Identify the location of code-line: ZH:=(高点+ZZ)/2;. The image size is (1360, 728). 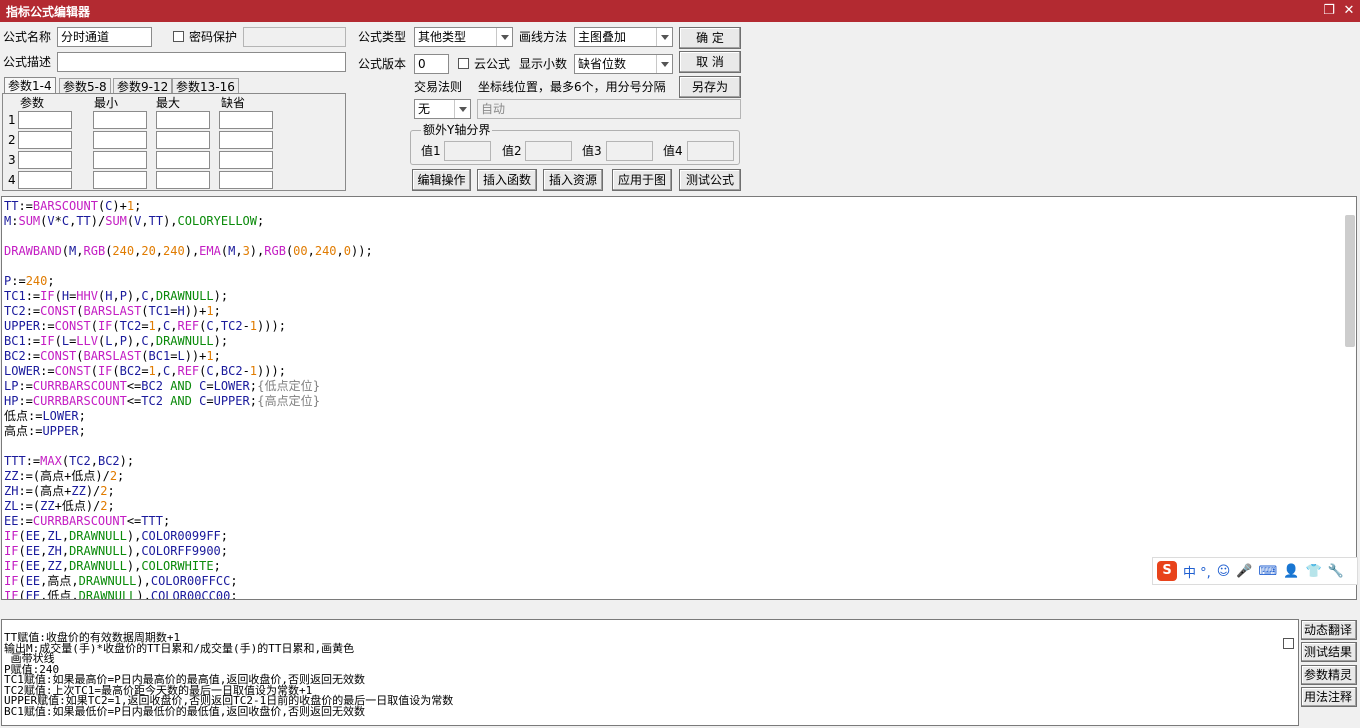
(188, 491).